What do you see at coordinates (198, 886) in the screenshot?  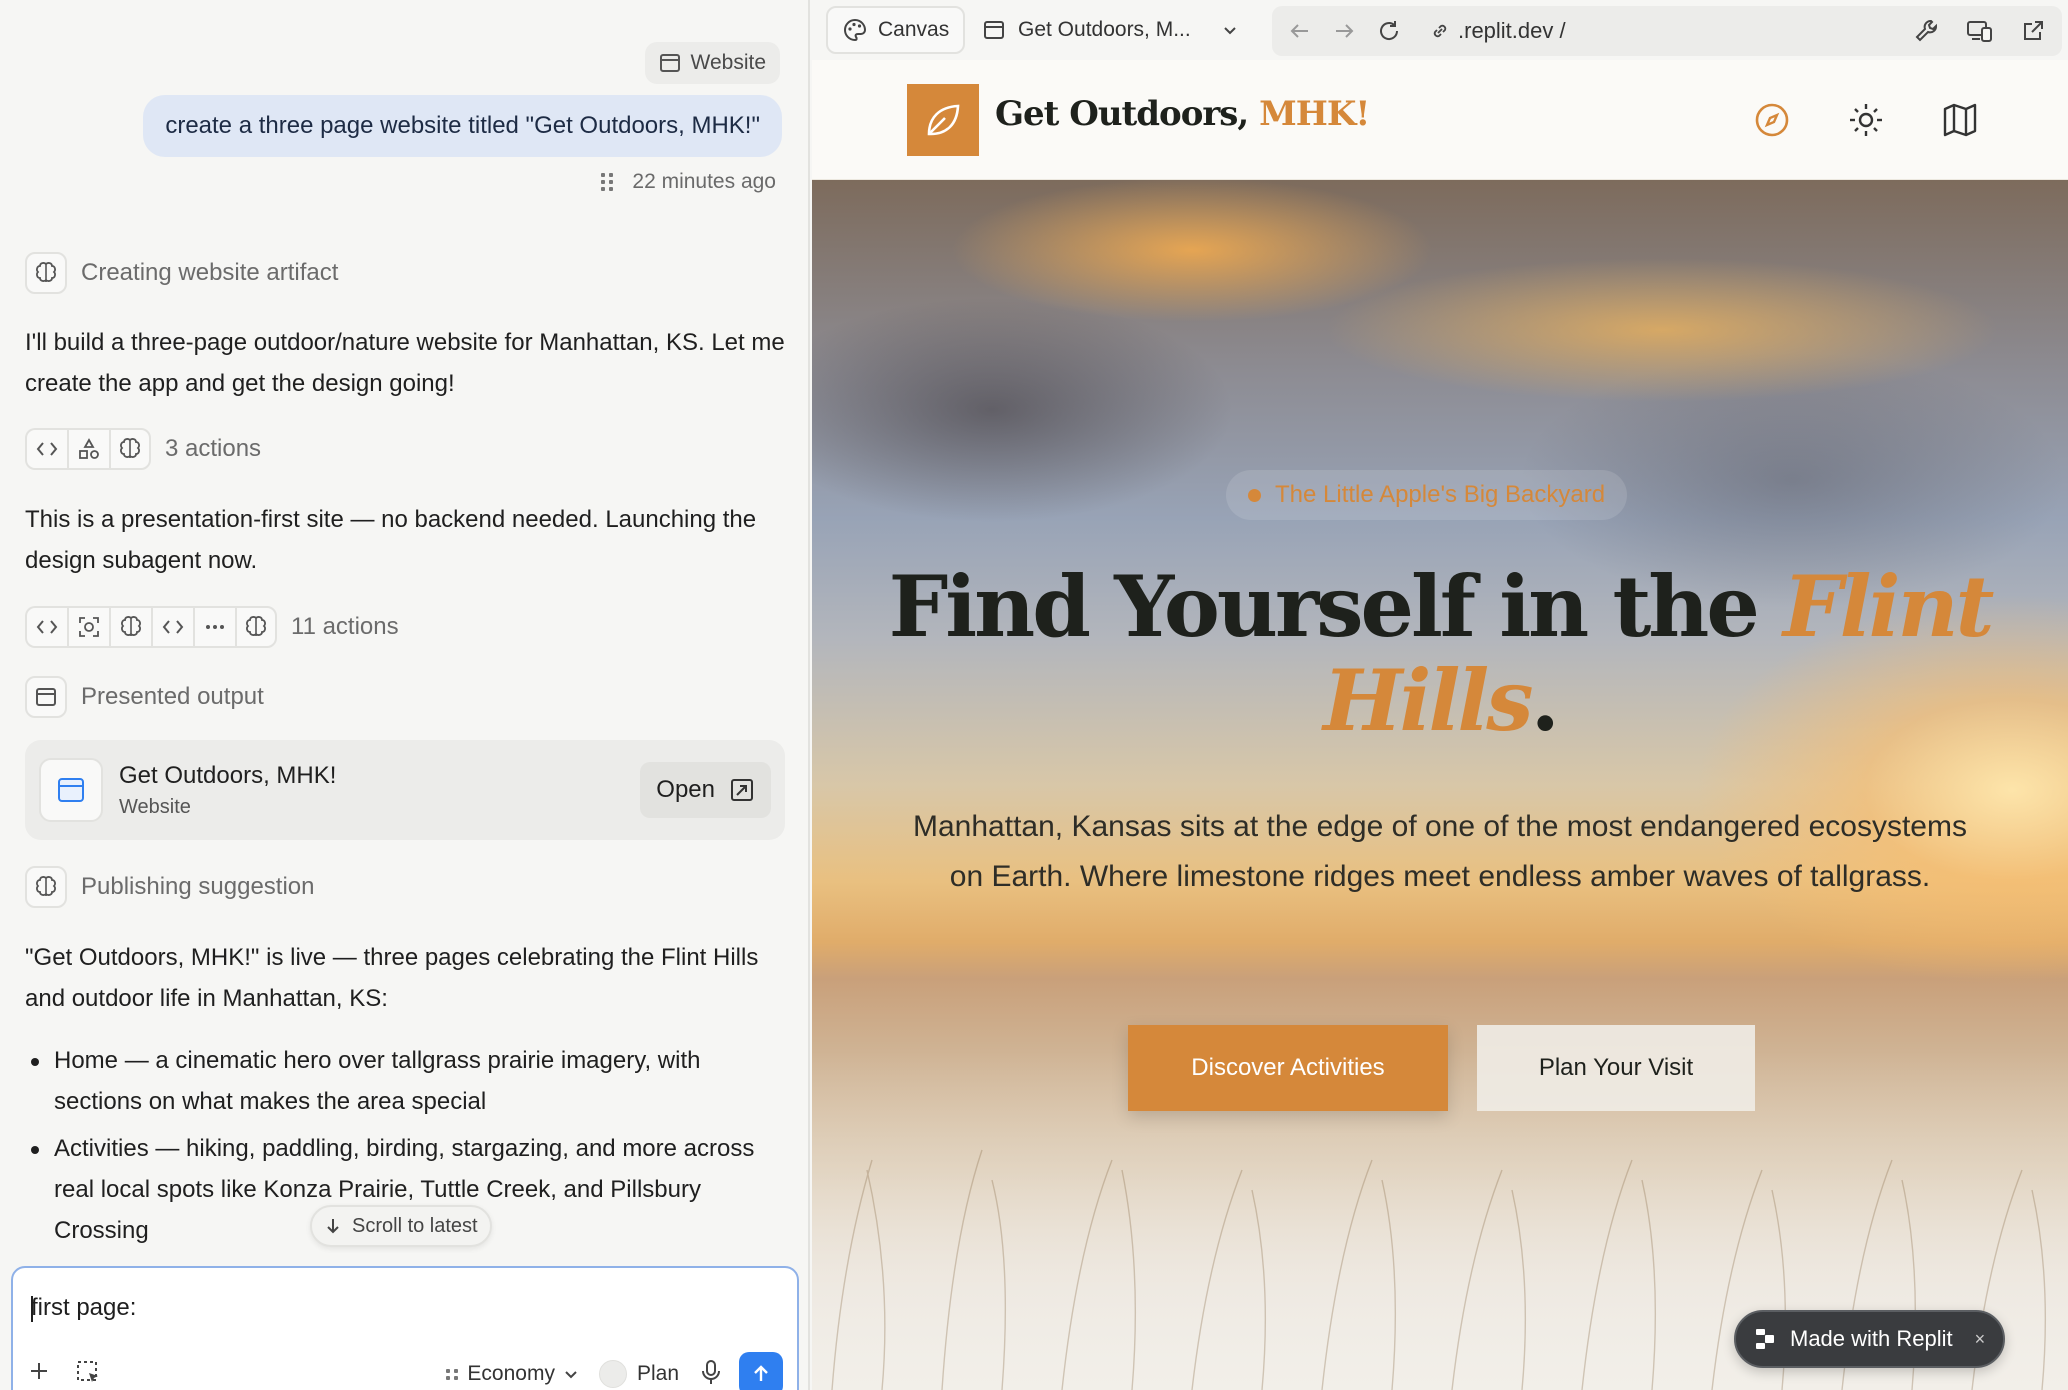 I see `step-label: Publishing suggestion` at bounding box center [198, 886].